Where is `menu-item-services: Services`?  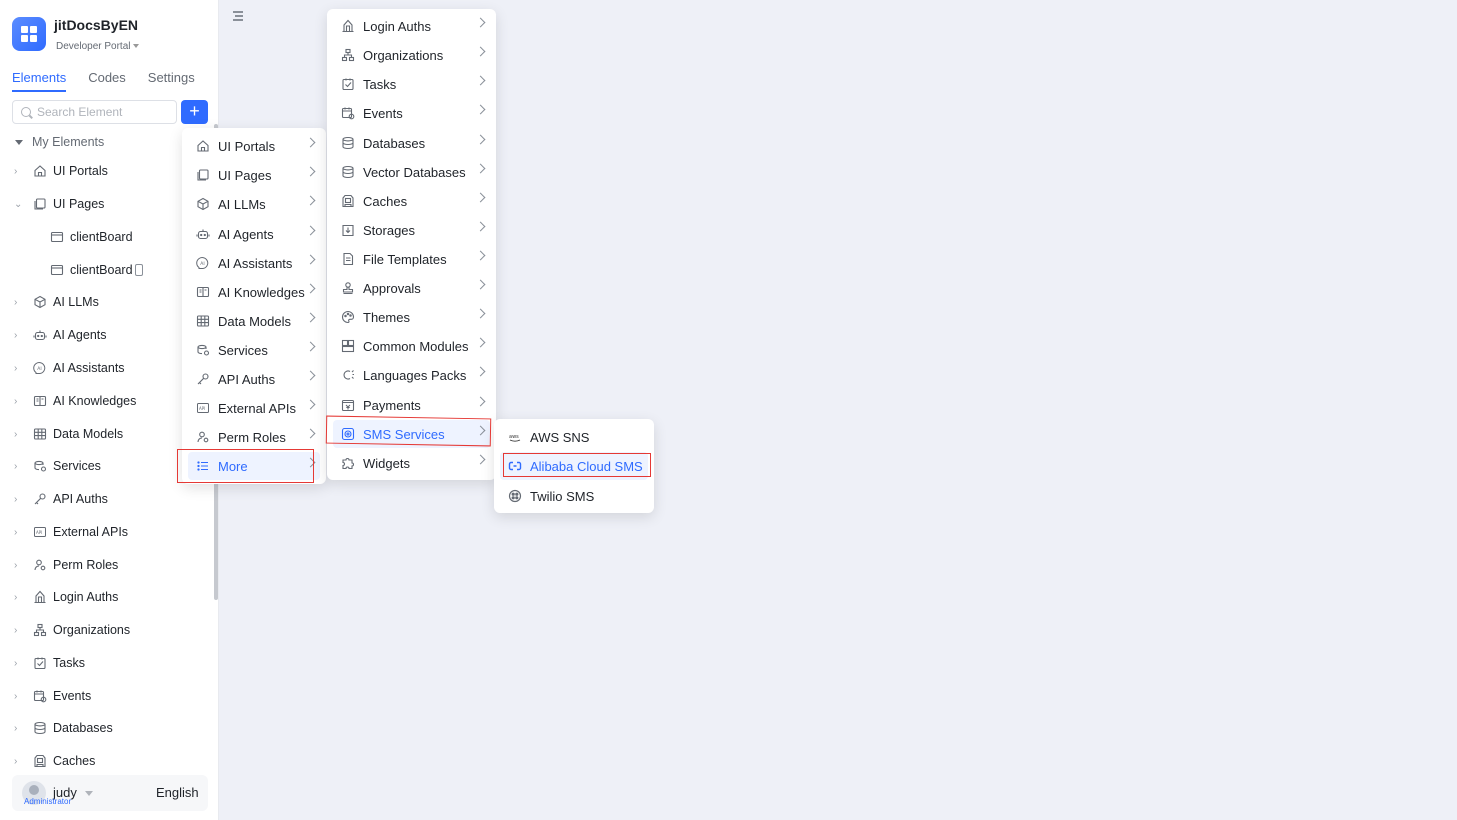
menu-item-services: Services is located at coordinates (254, 350).